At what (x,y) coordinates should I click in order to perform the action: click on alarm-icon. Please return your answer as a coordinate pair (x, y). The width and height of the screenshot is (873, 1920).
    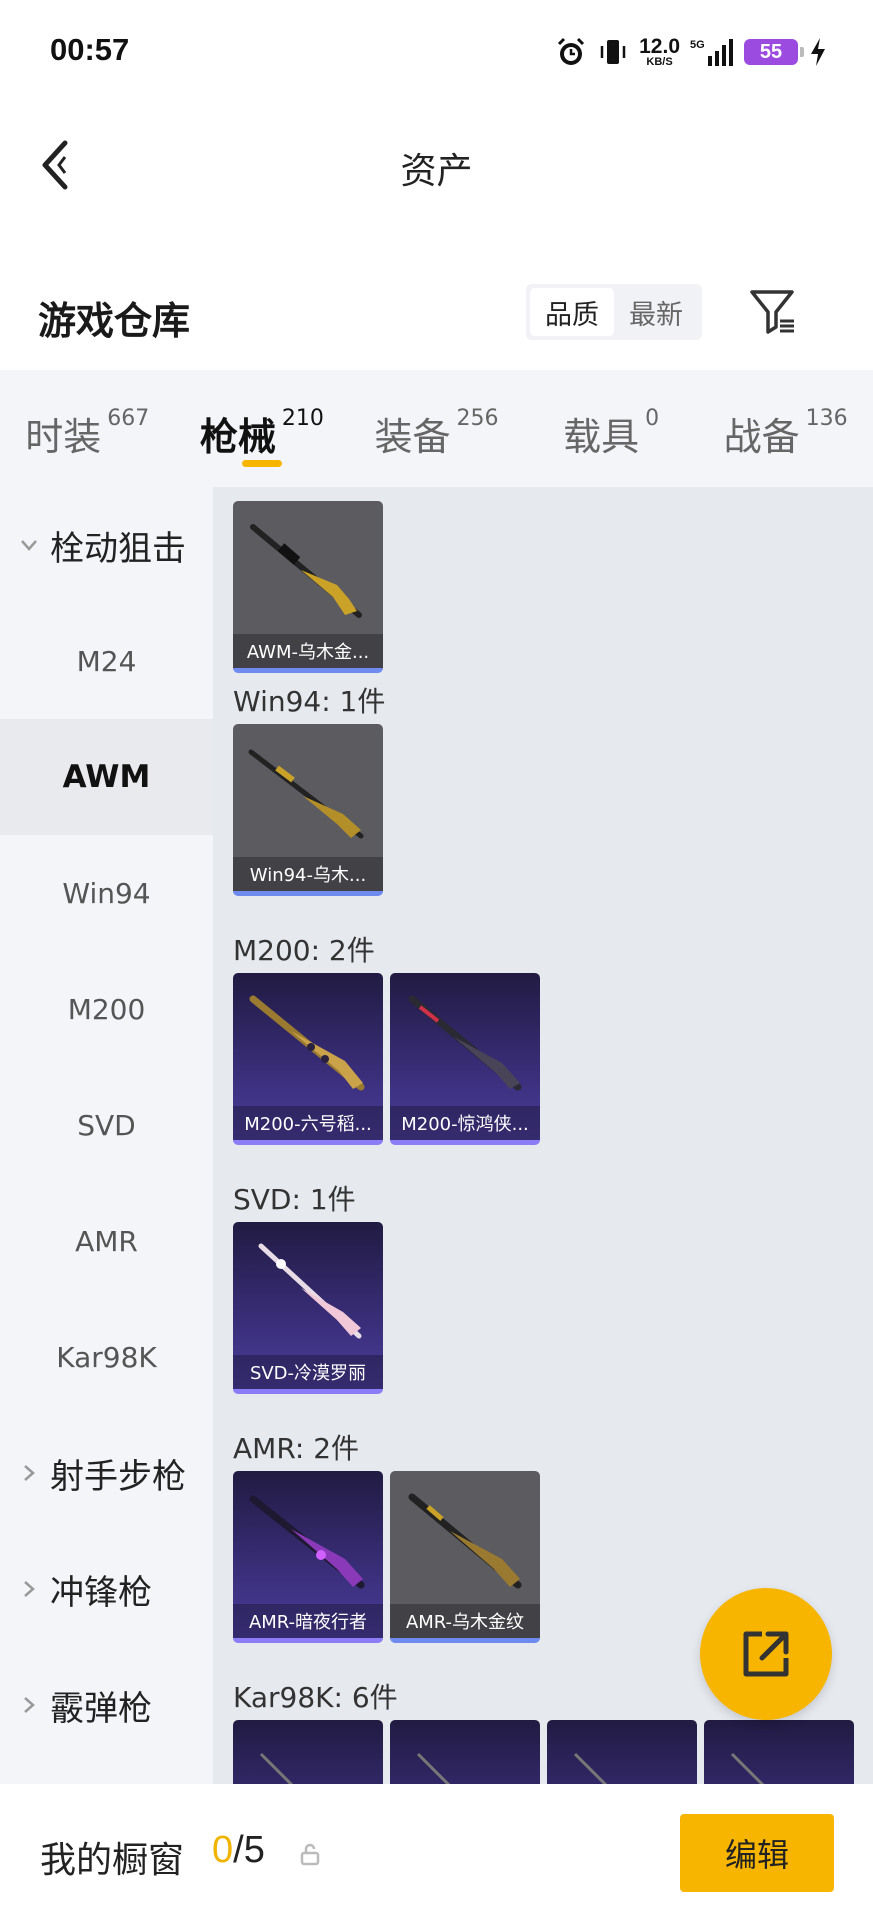
    Looking at the image, I should click on (571, 52).